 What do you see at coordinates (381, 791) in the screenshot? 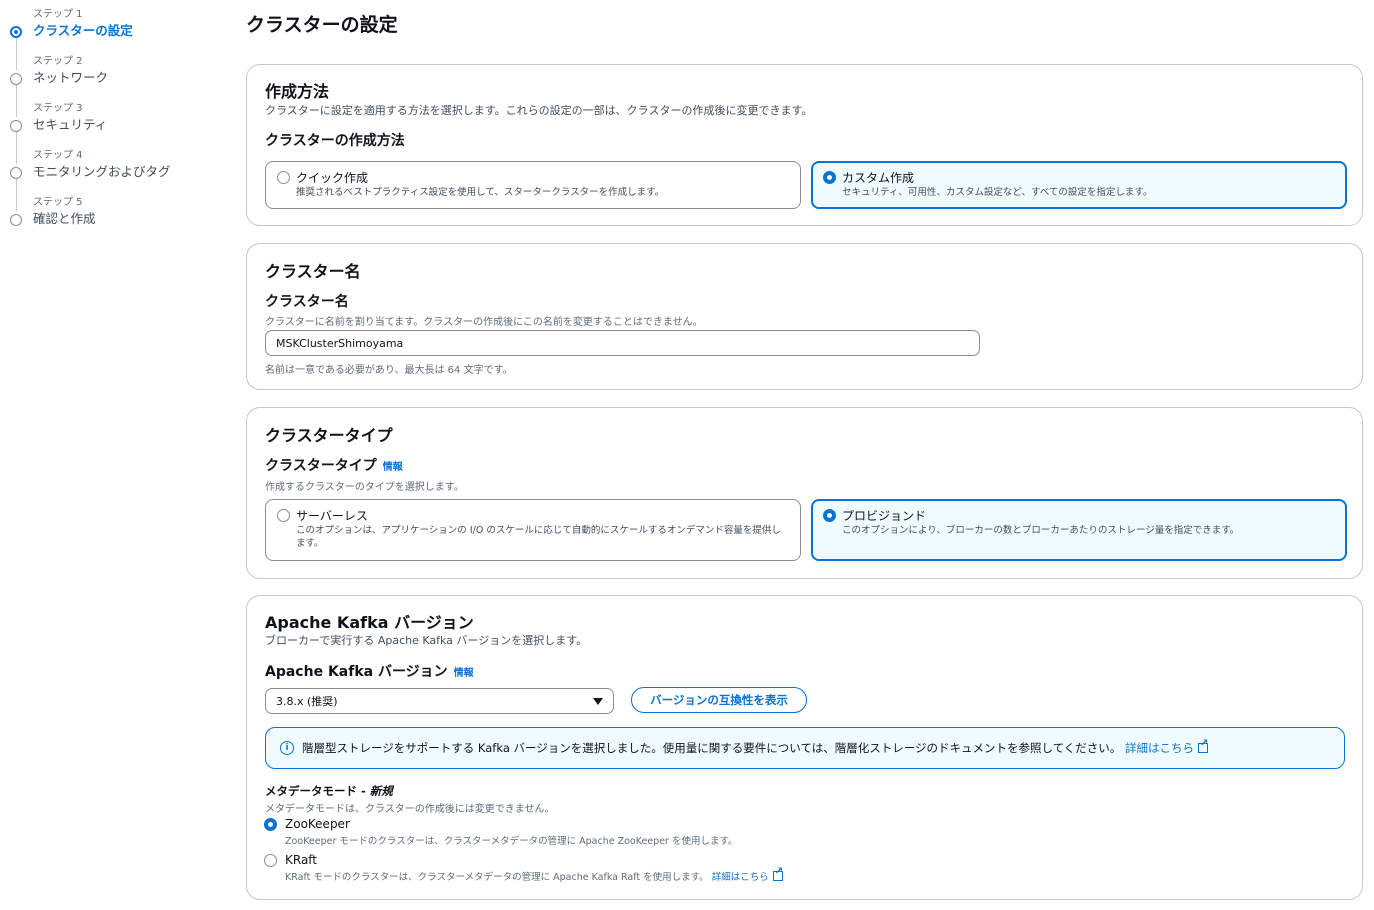
I see `new-badge: 新規` at bounding box center [381, 791].